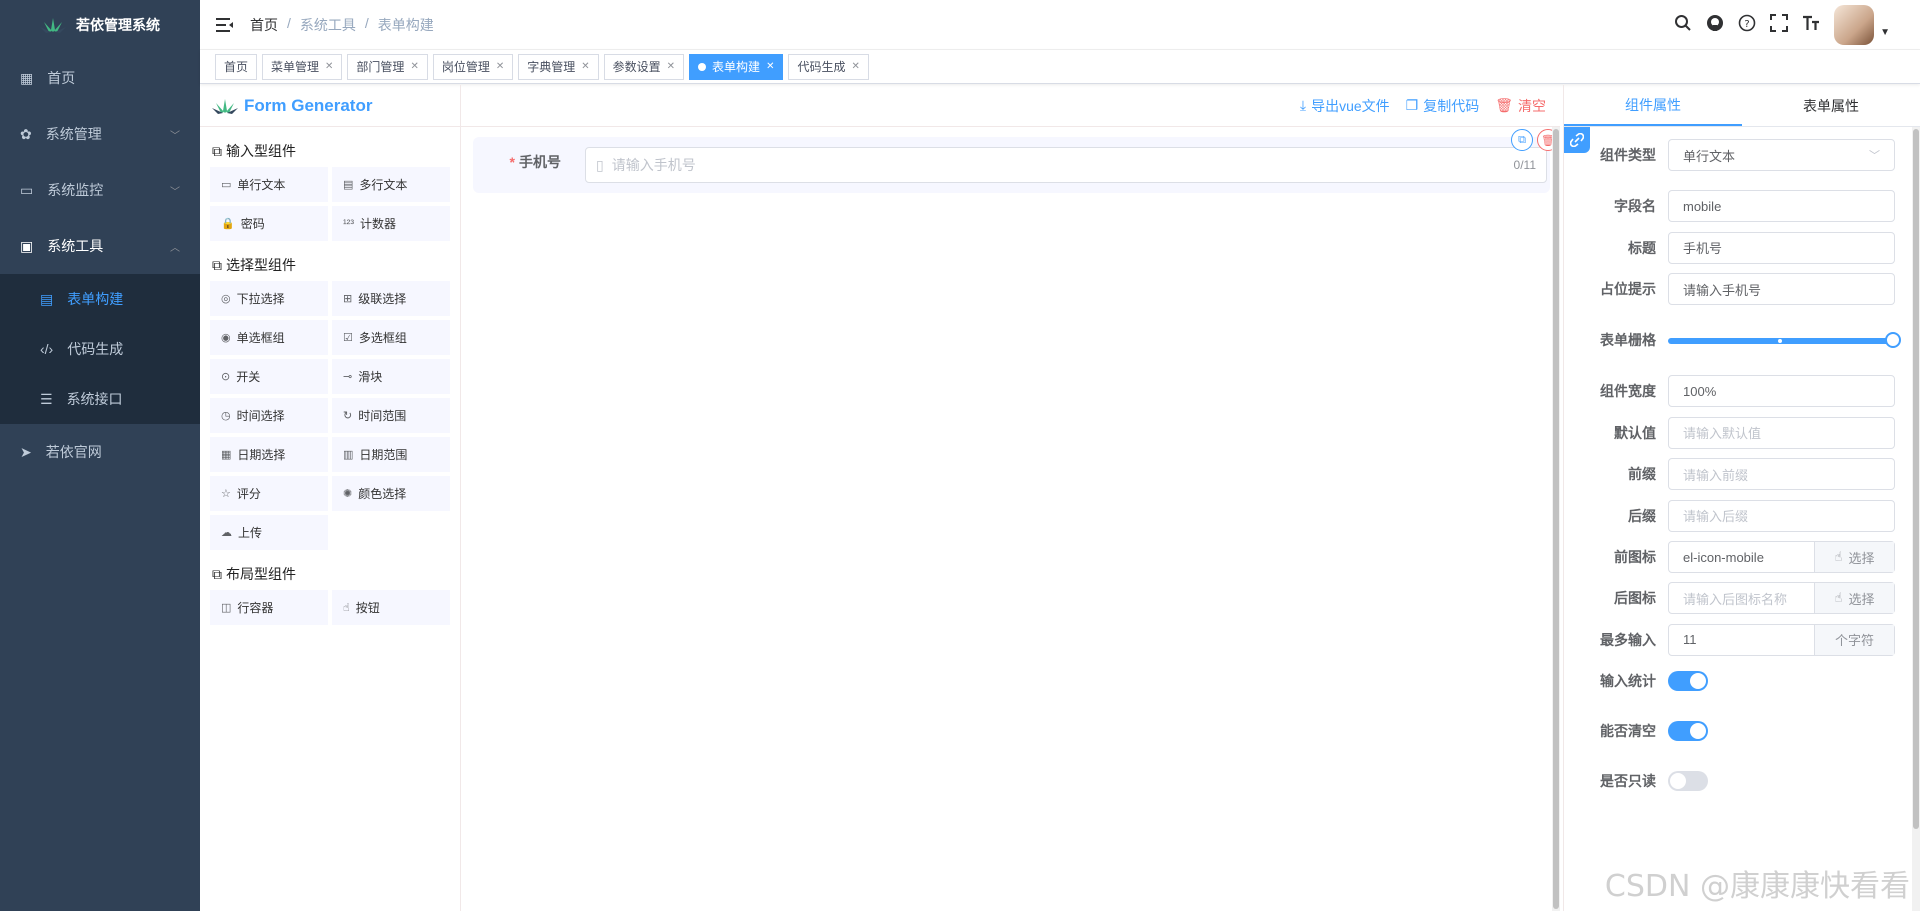  Describe the element at coordinates (1831, 105) in the screenshot. I see `tab-form-props: 表单属性` at that location.